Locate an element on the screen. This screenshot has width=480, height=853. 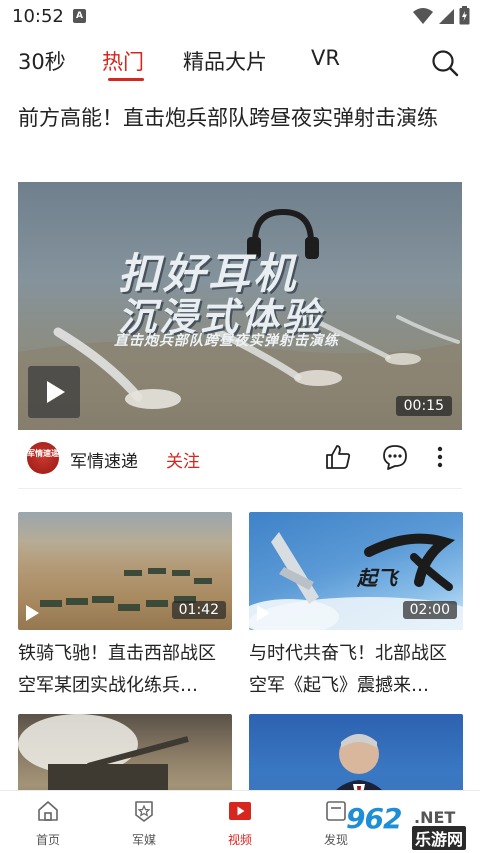
video-duration: 01:42 is located at coordinates (198, 610).